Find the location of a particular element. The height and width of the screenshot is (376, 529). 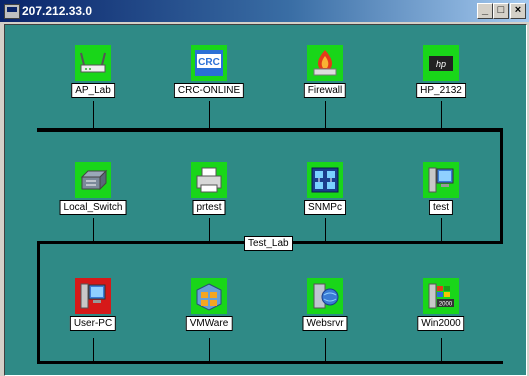

node-prtest: prtest is located at coordinates (209, 197).